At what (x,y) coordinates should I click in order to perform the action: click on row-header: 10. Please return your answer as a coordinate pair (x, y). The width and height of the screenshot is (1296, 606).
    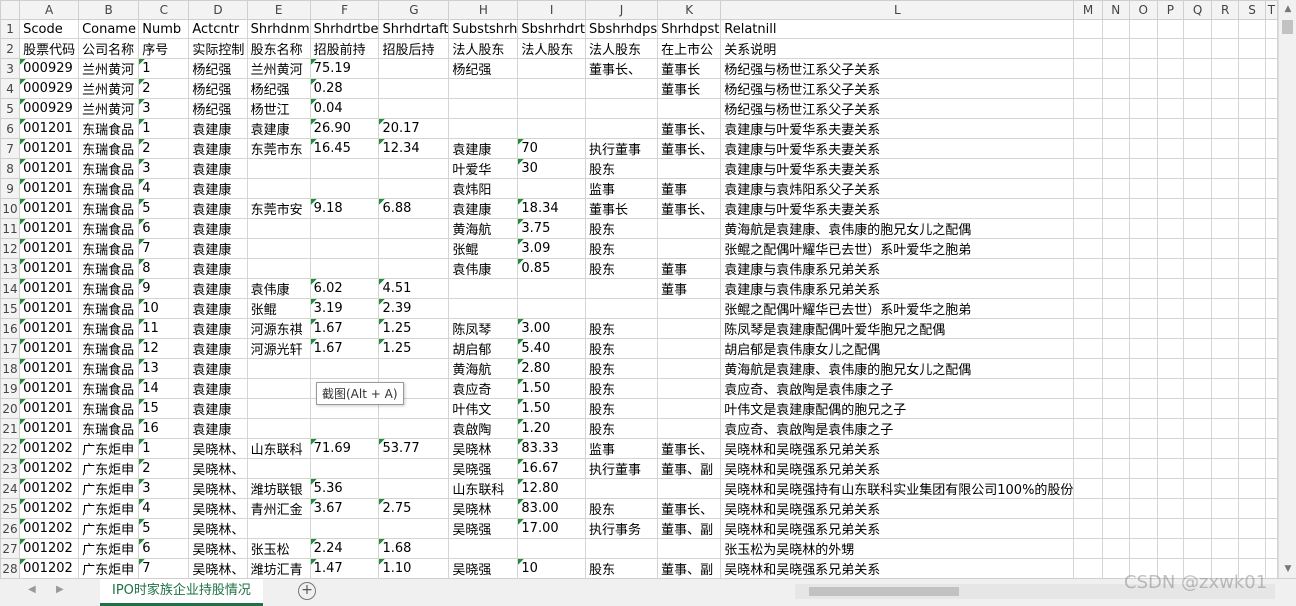
    Looking at the image, I should click on (10, 208).